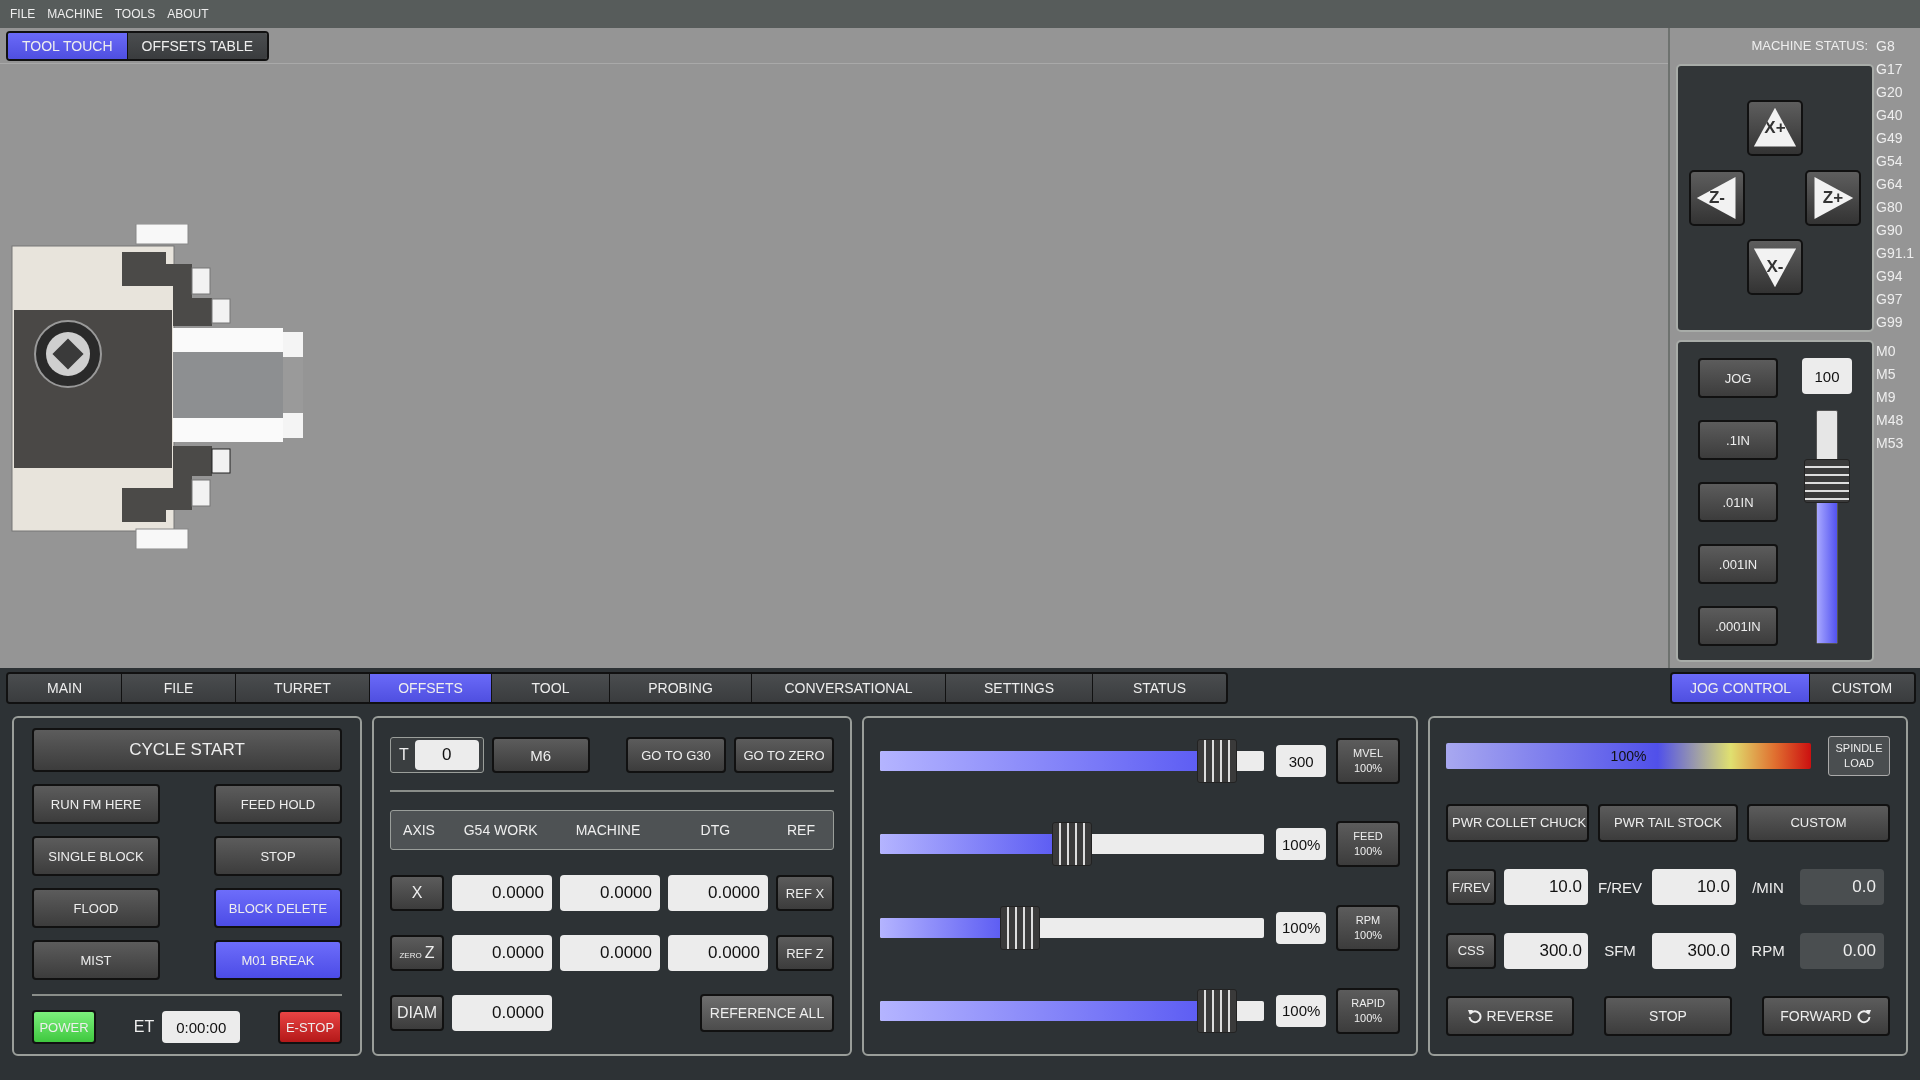  What do you see at coordinates (1471, 887) in the screenshot?
I see `spindle-mode-button: F/REV` at bounding box center [1471, 887].